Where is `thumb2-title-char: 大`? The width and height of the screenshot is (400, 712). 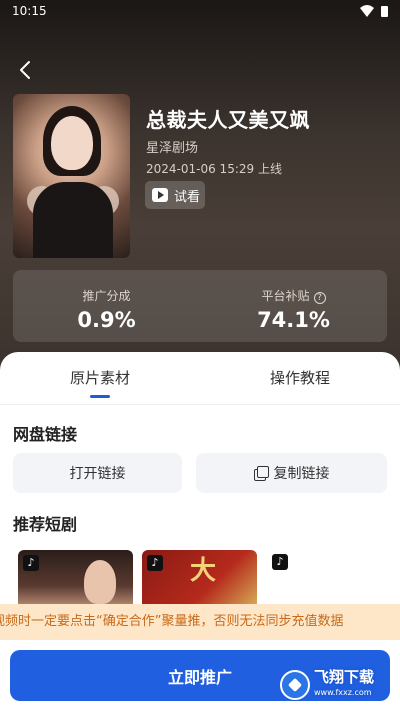 thumb2-title-char: 大 is located at coordinates (203, 571).